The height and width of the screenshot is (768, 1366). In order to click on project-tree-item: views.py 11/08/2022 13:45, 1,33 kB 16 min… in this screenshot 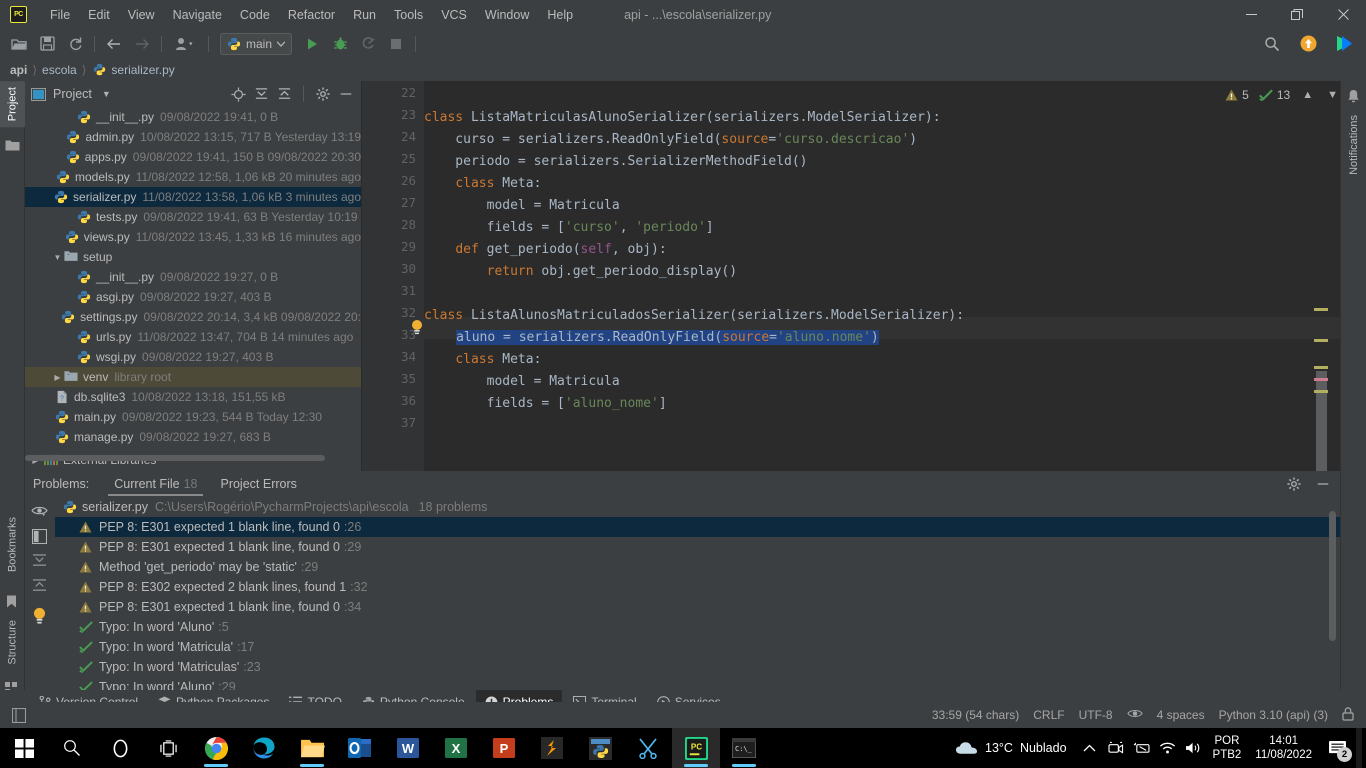, I will do `click(193, 237)`.